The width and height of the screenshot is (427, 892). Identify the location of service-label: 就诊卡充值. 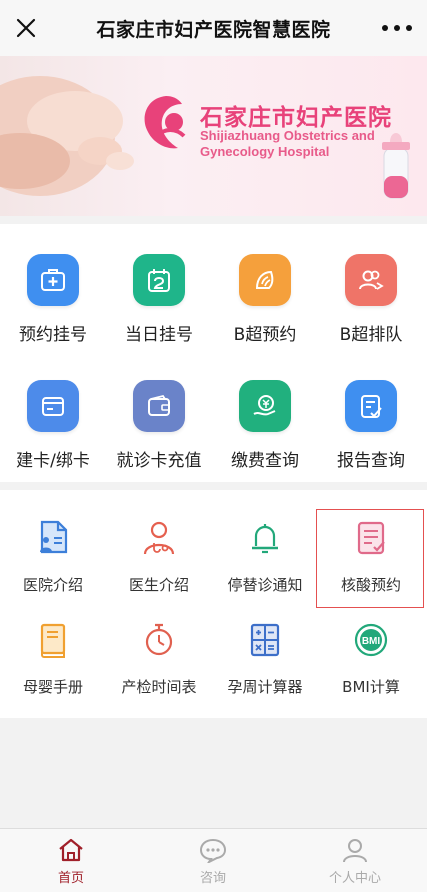
(159, 461).